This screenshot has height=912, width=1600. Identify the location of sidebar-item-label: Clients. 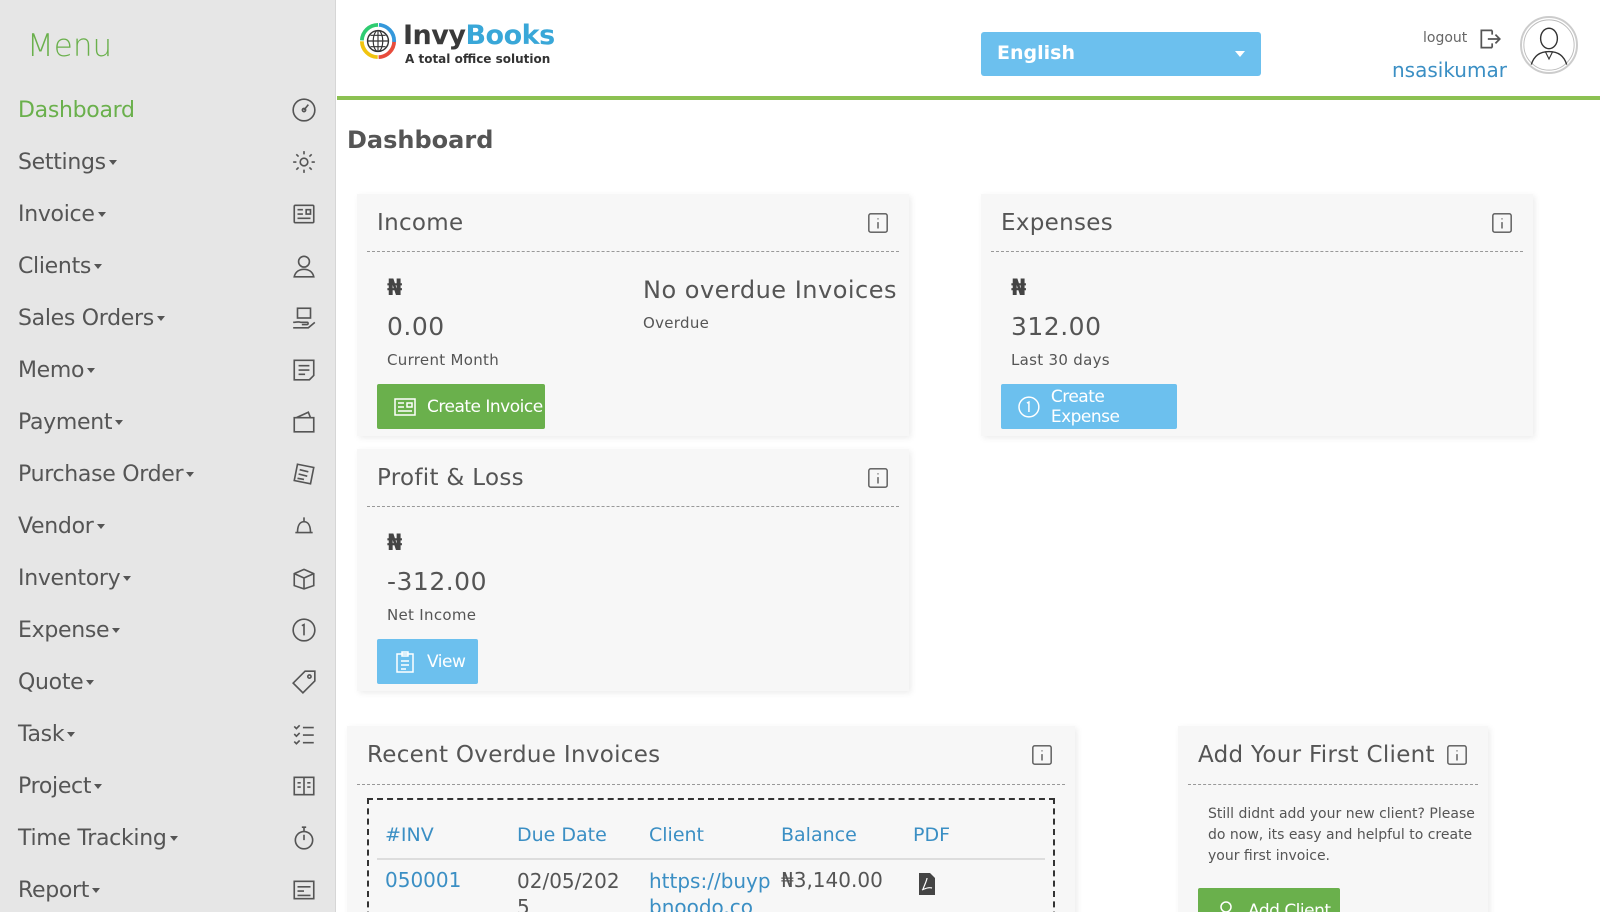
(55, 266).